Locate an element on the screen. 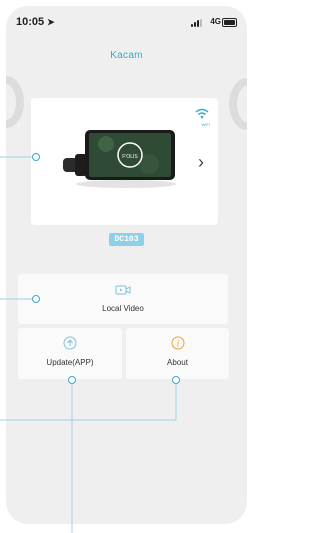 The width and height of the screenshot is (320, 533). network-type: 4G is located at coordinates (215, 21).